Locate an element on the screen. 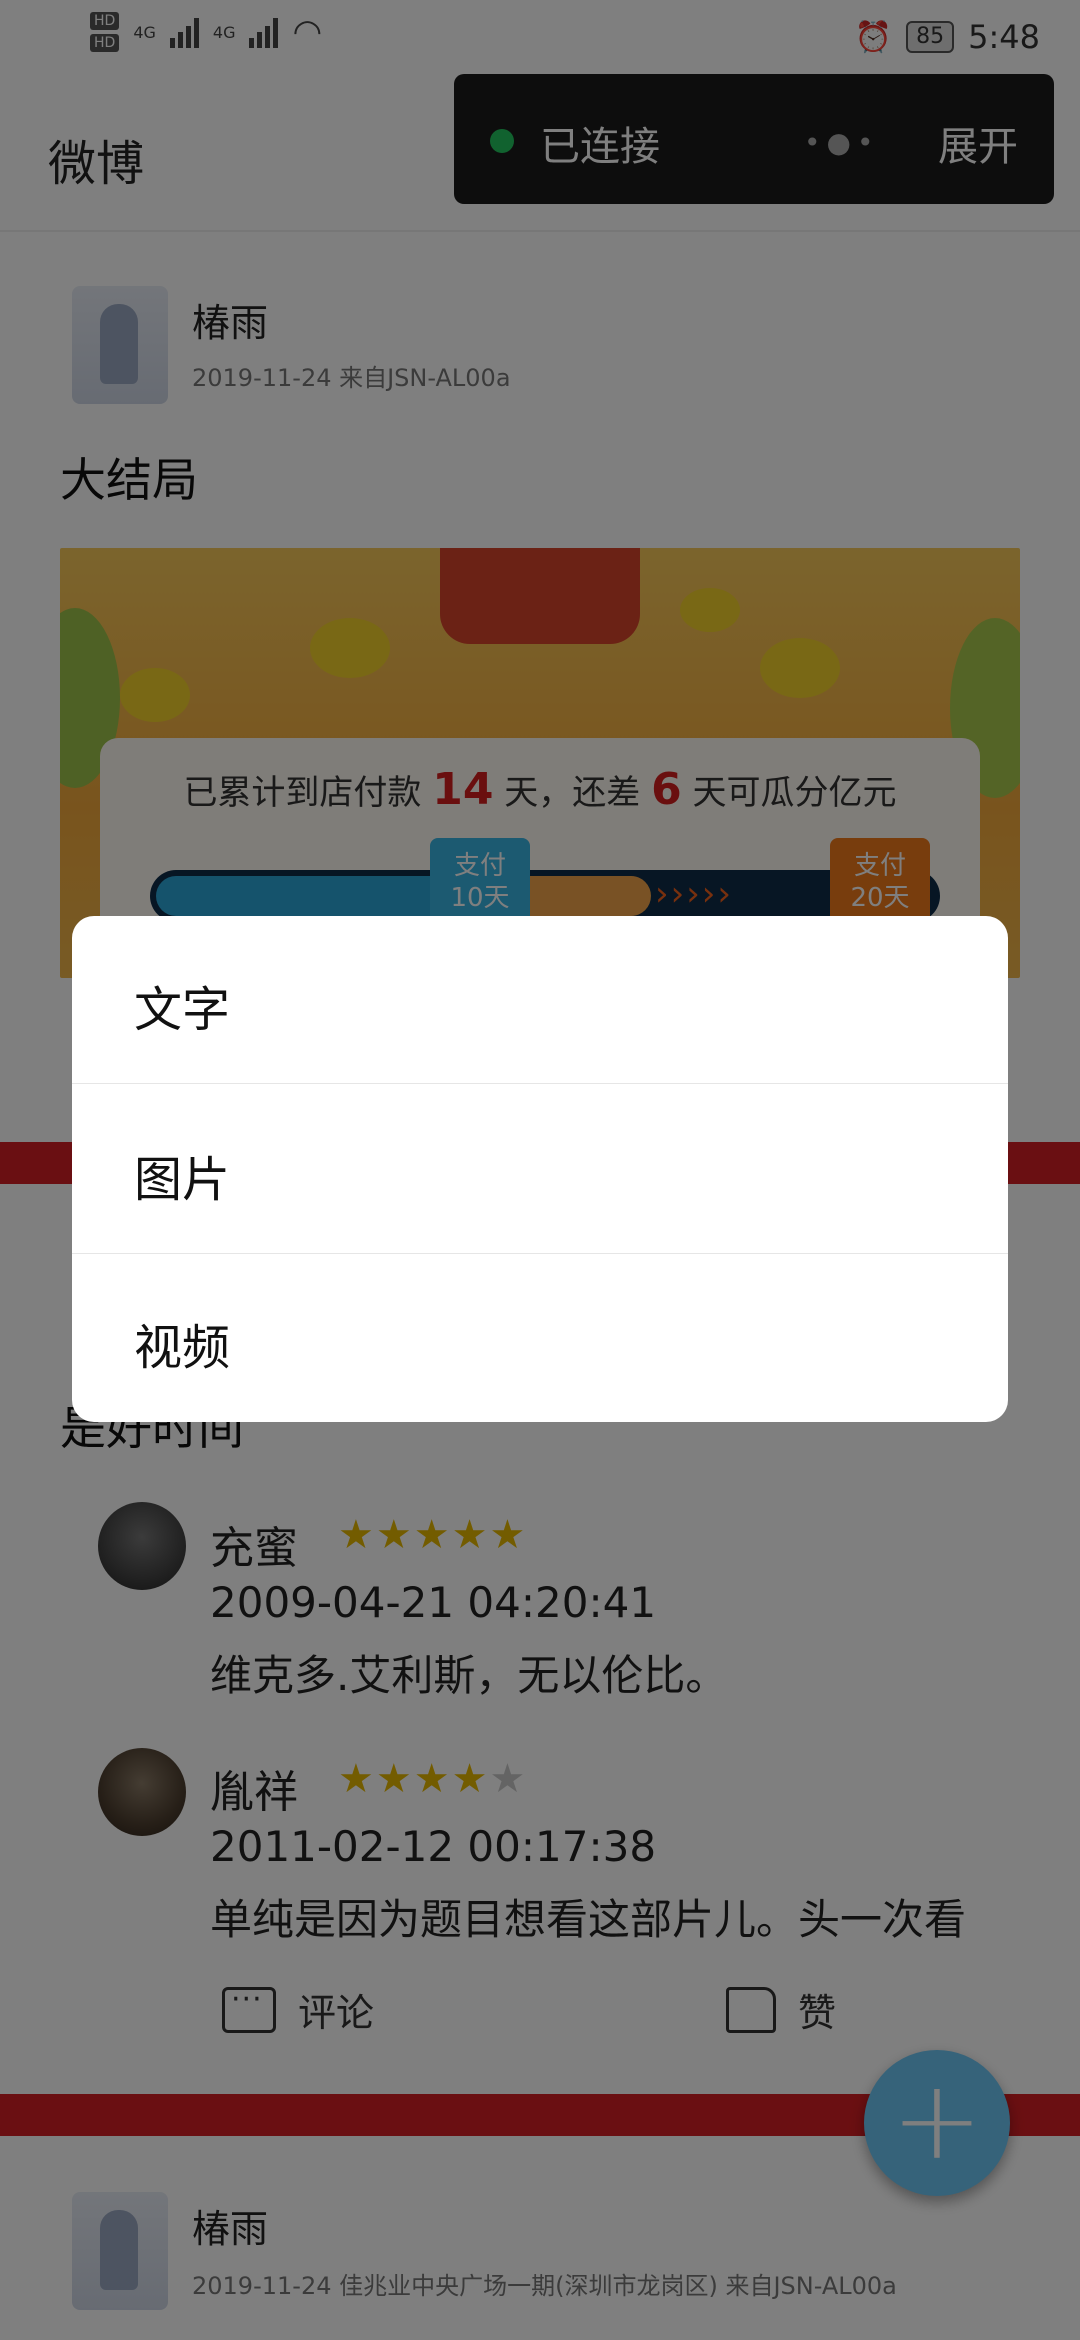 This screenshot has height=2340, width=1080. option-label: 图片 is located at coordinates (182, 1180).